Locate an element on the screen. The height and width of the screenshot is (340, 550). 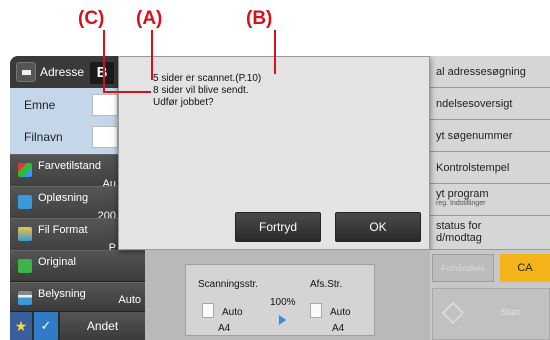
callout-c-leader-horizontal is located at coordinates (127, 92).